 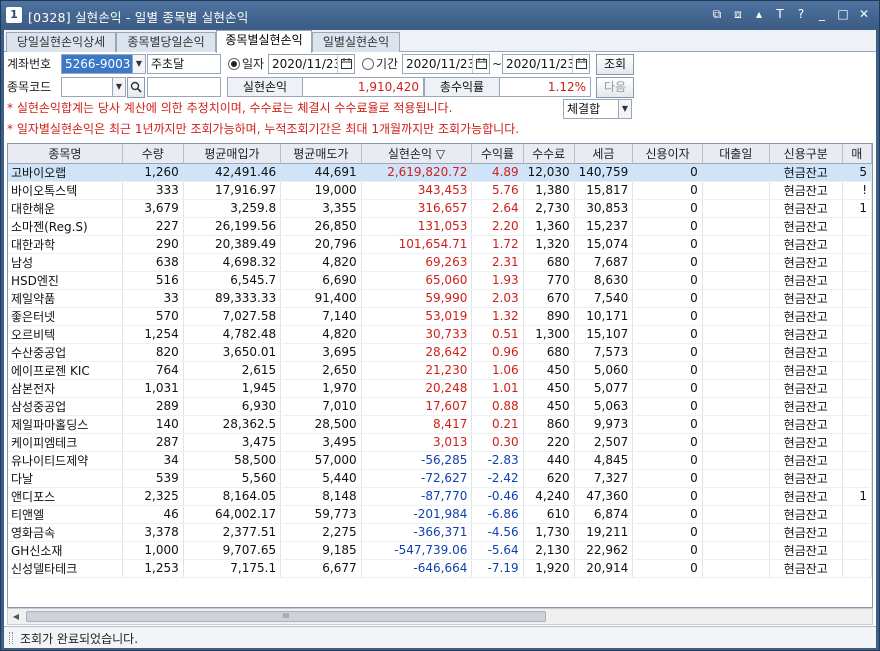 What do you see at coordinates (440, 478) in the screenshot?
I see `table-row: 다날 539 5,560 5,440 -72,627 -2.42 620 7,327 0 현금잔고` at bounding box center [440, 478].